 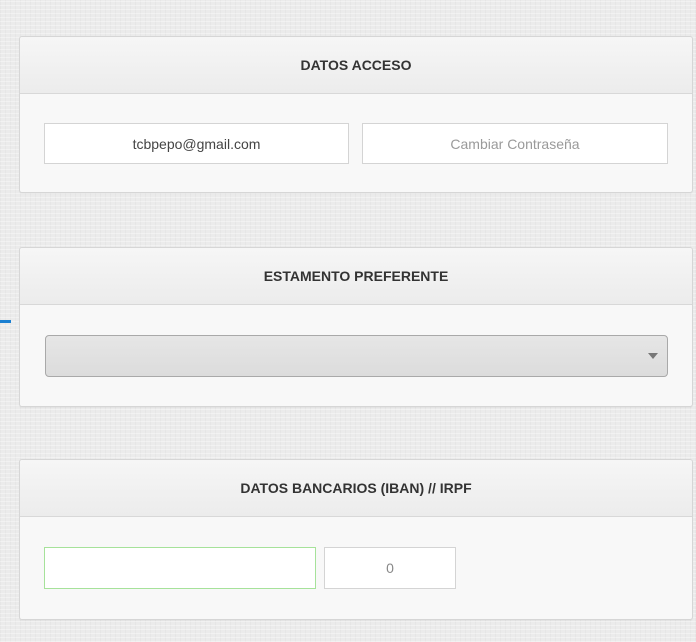 I want to click on email-field: tcbpepo@gmail.com, so click(x=196, y=143).